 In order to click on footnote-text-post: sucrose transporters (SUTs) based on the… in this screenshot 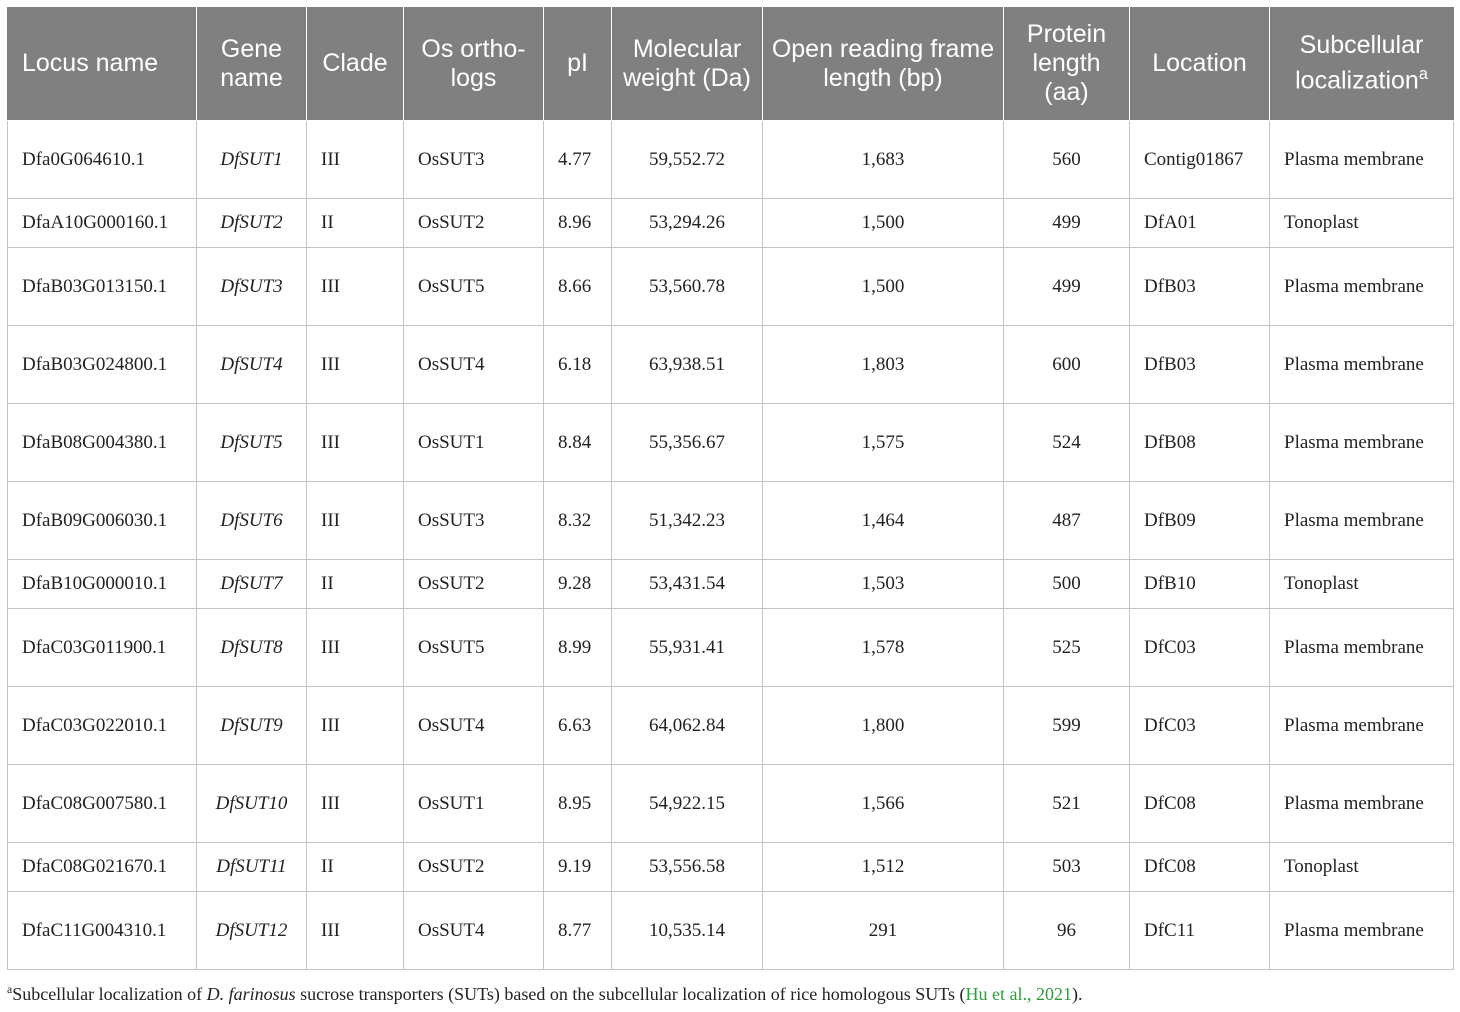, I will do `click(630, 994)`.